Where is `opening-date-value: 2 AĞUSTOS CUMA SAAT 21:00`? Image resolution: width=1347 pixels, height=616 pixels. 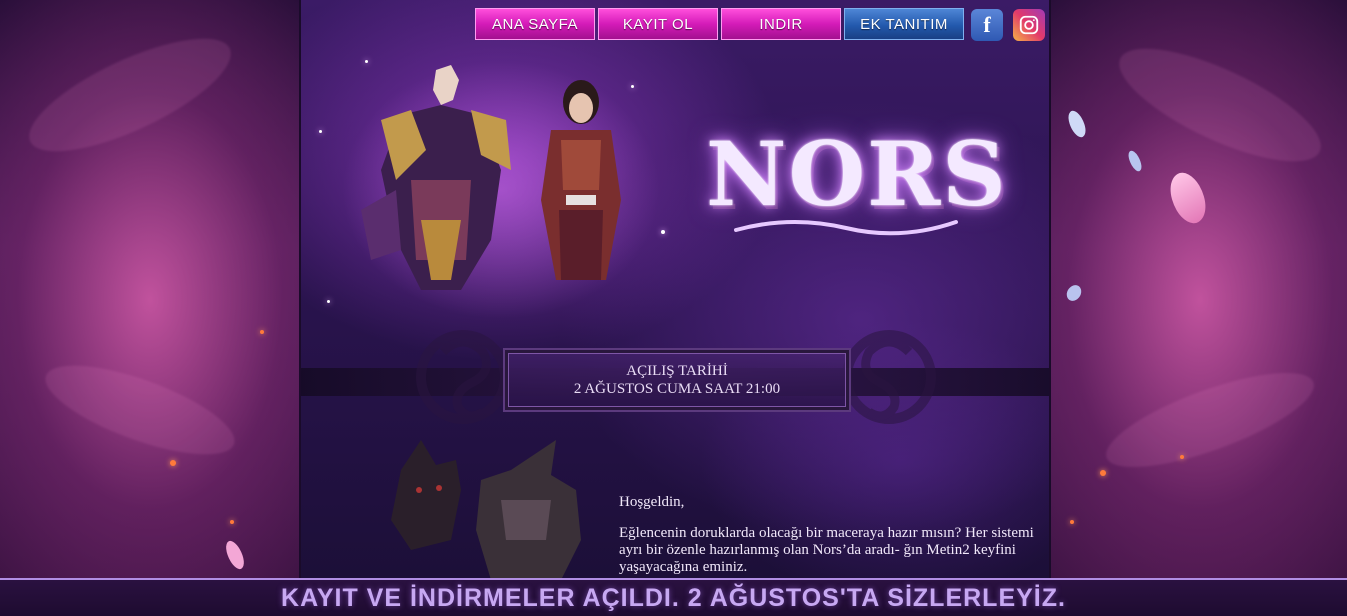 opening-date-value: 2 AĞUSTOS CUMA SAAT 21:00 is located at coordinates (677, 389).